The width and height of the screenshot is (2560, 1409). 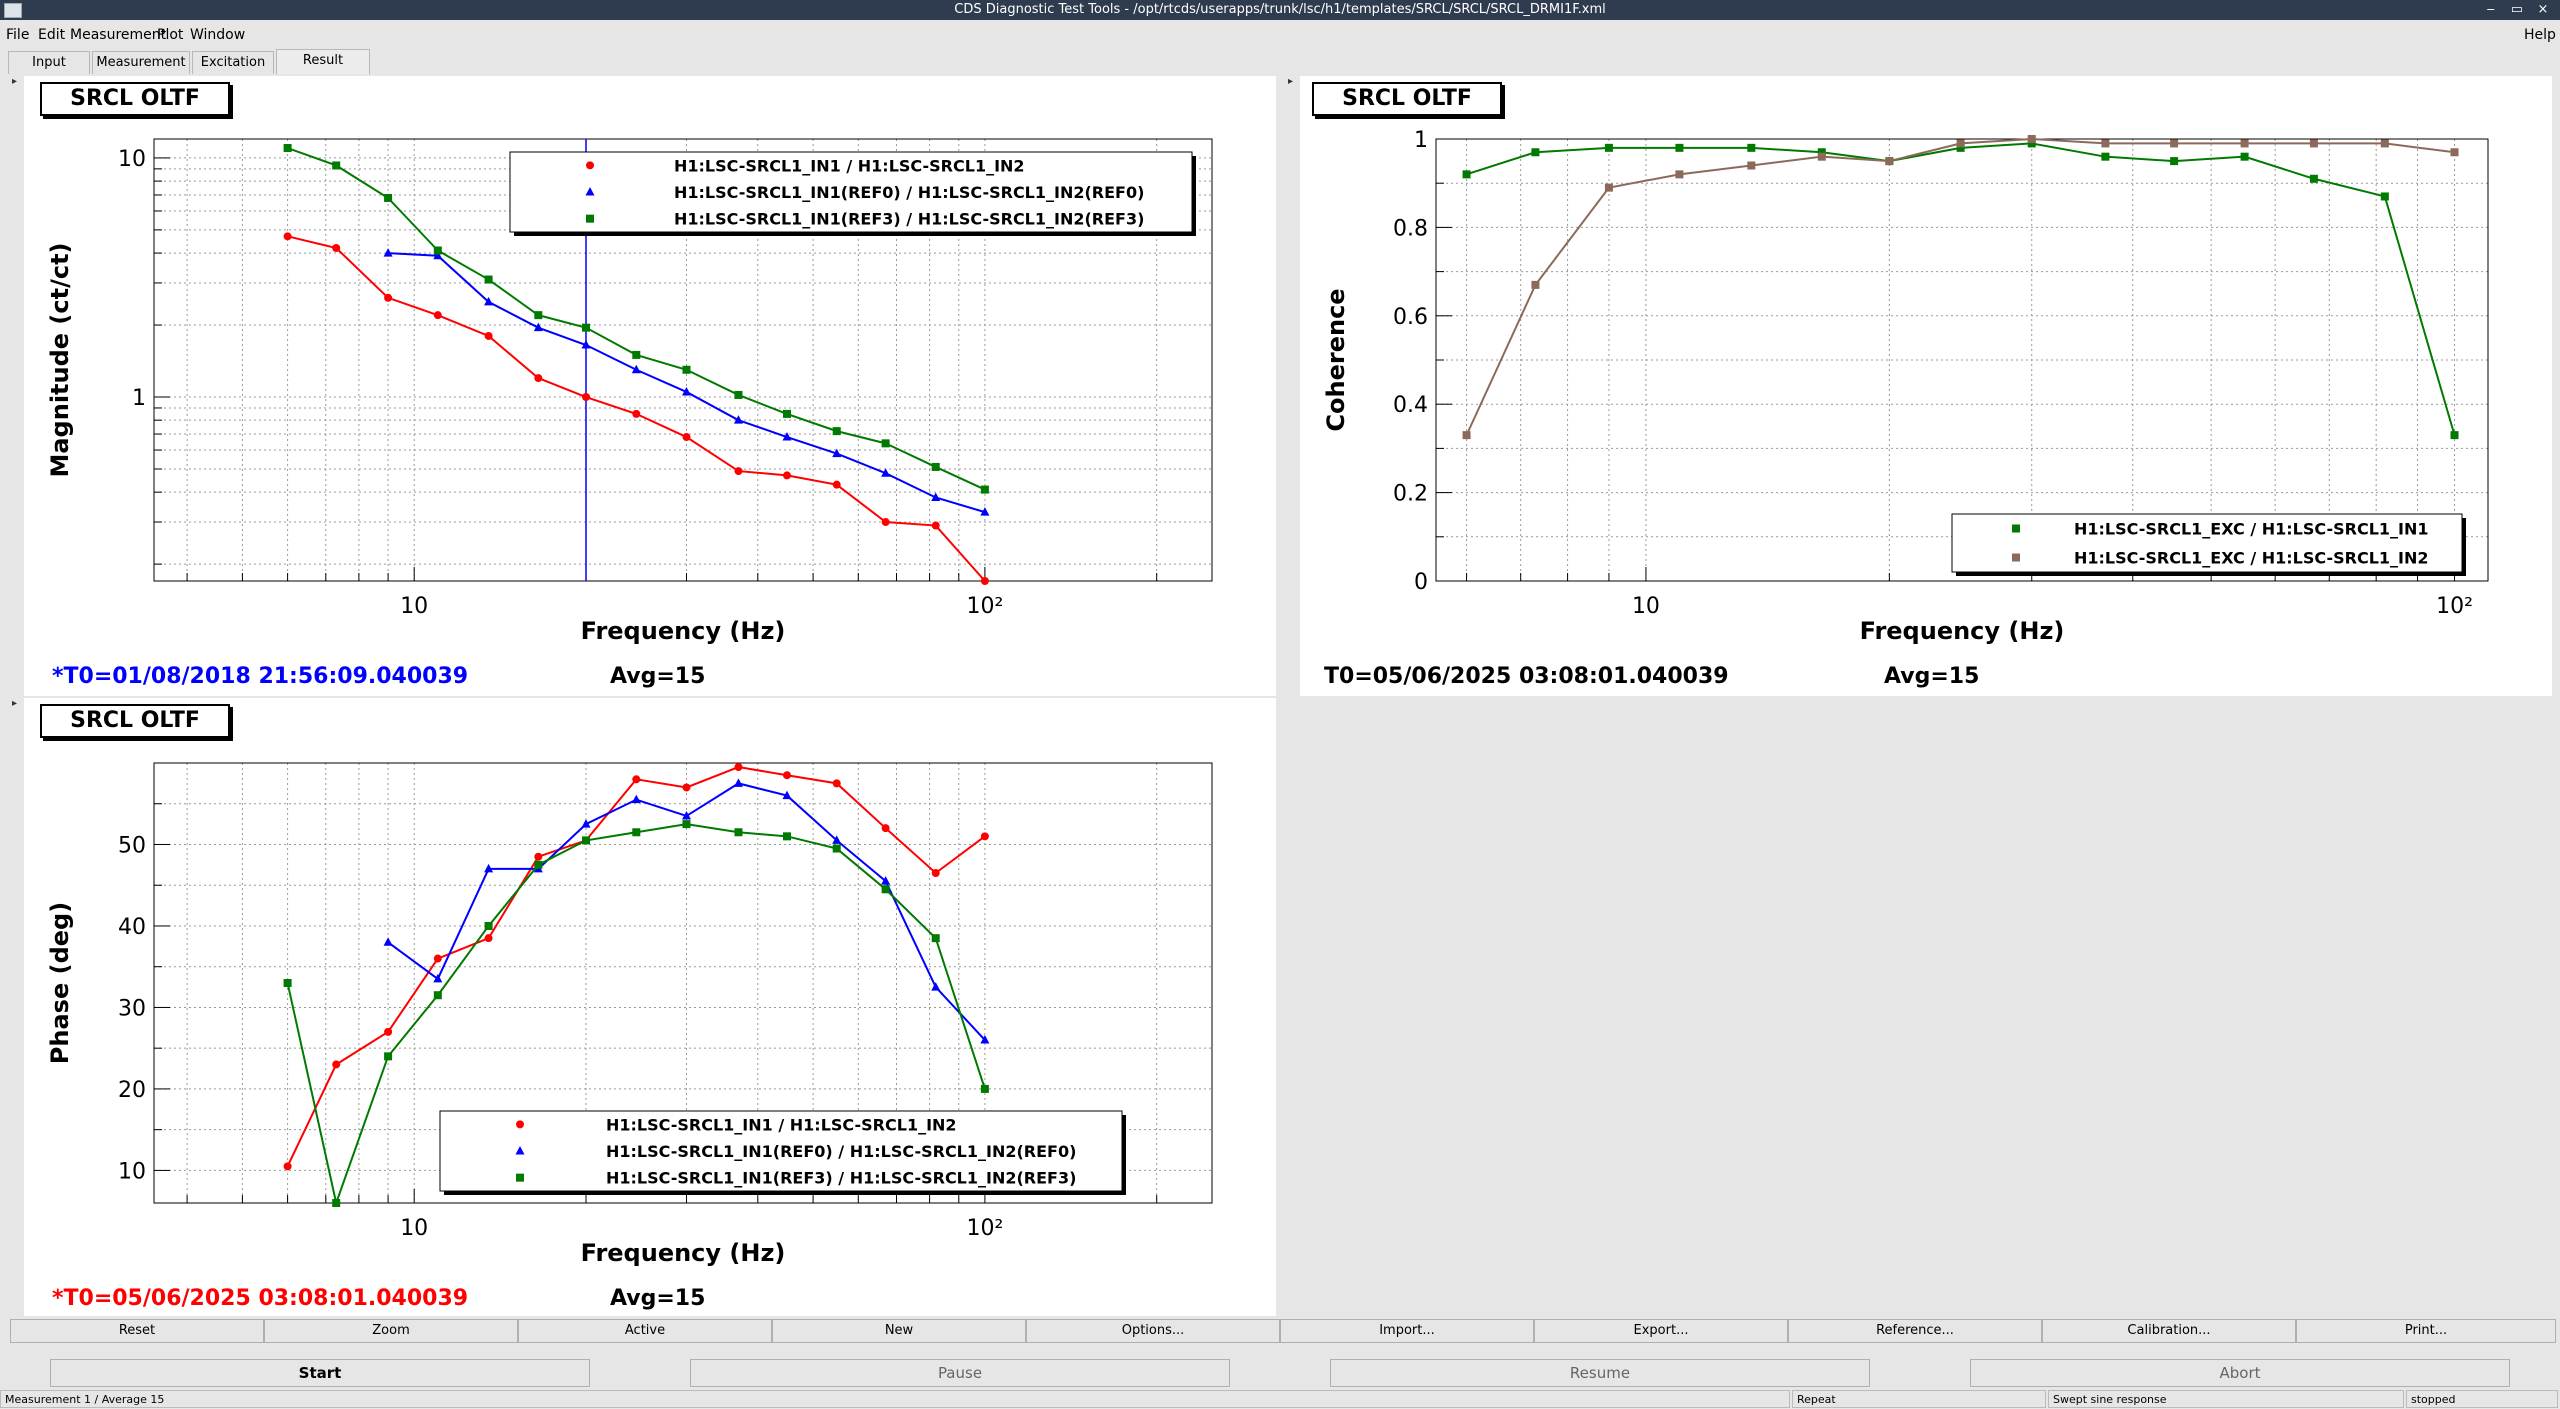 I want to click on t0-label: *T0=05/06/2025 03:08:01.040039, so click(x=260, y=1298).